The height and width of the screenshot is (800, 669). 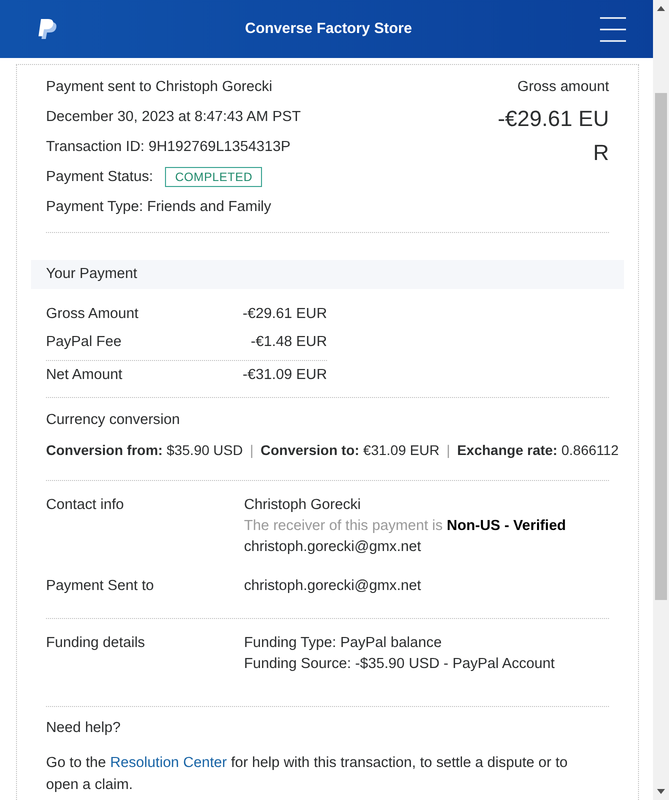 What do you see at coordinates (661, 791) in the screenshot?
I see `scroll-down-icon` at bounding box center [661, 791].